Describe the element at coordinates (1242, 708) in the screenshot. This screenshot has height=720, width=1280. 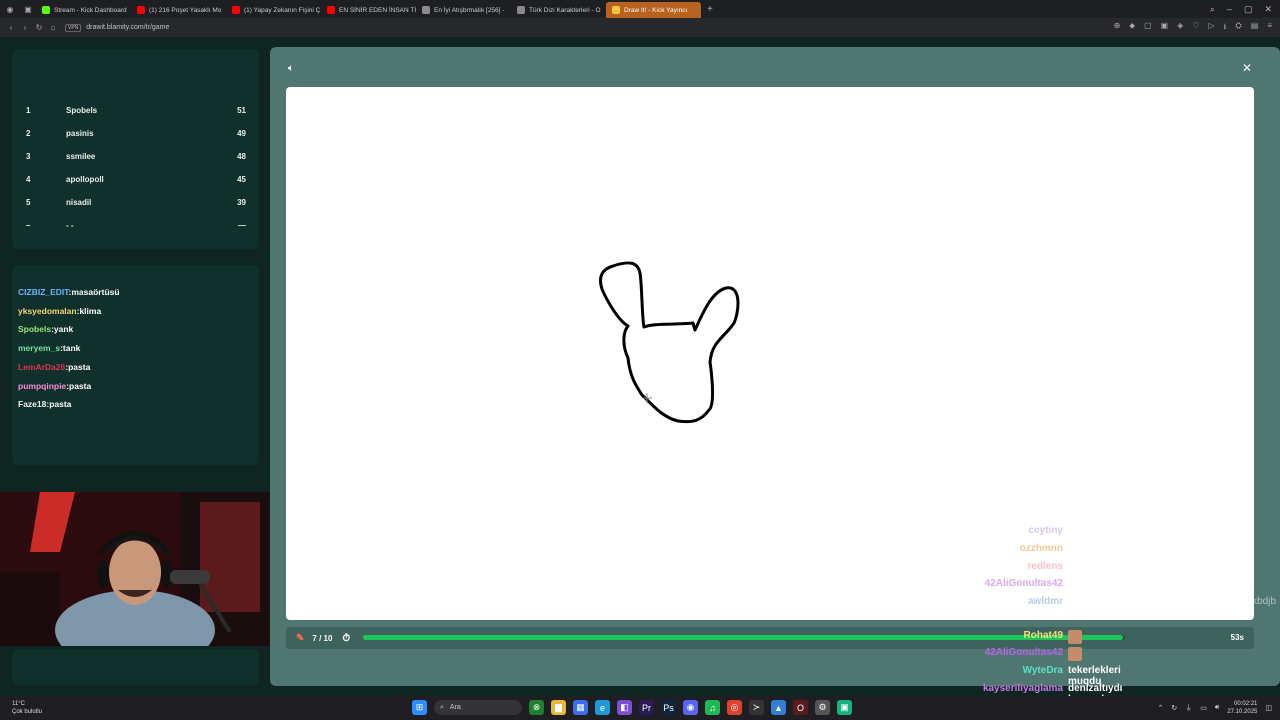
I see `clock: 00:02:21 27.10.2025` at that location.